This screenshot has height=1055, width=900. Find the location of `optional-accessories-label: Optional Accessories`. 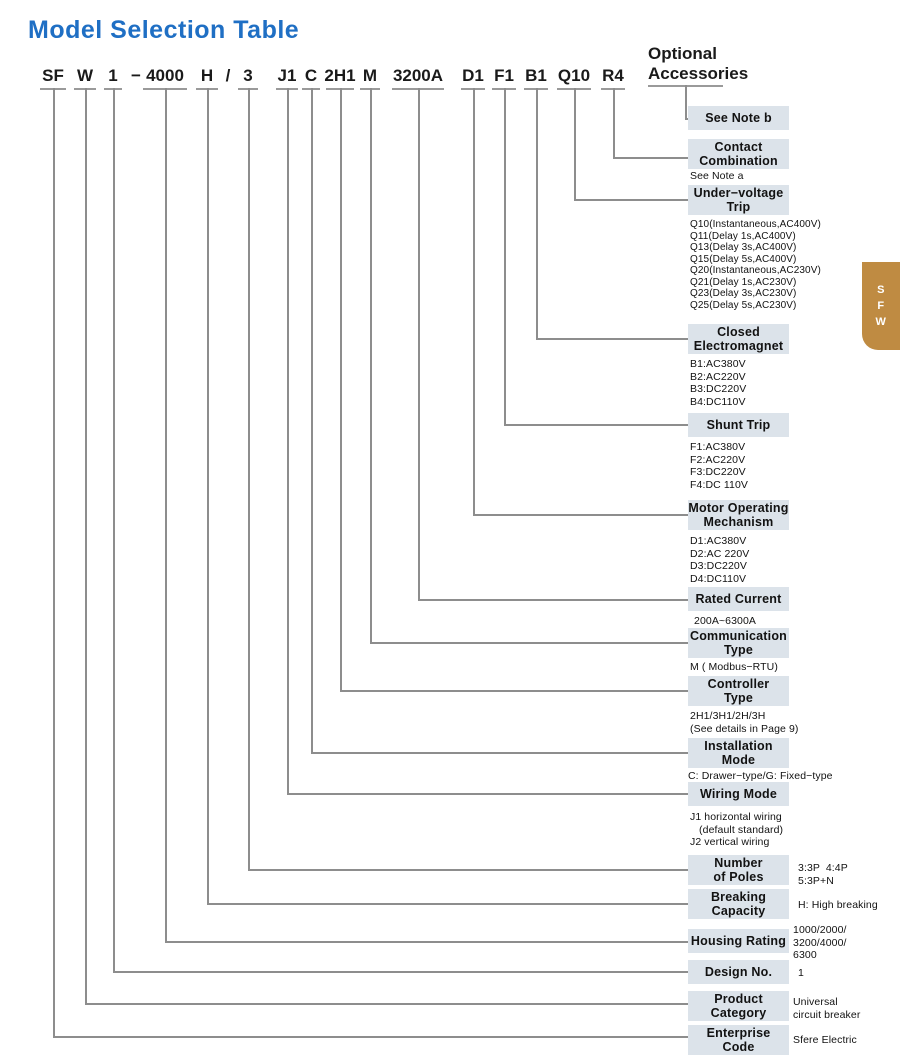

optional-accessories-label: Optional Accessories is located at coordinates (698, 63).